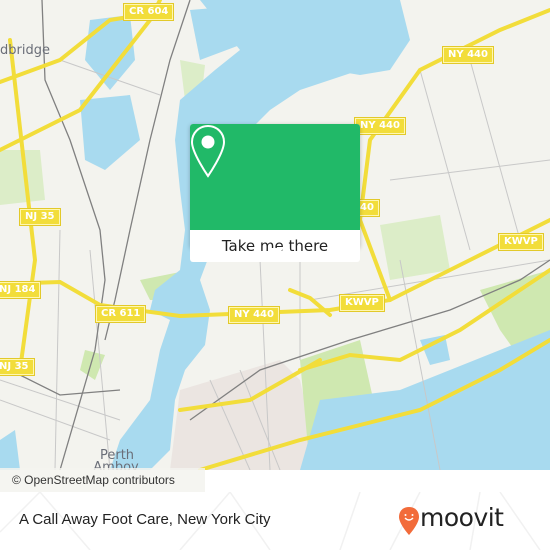 The width and height of the screenshot is (550, 550). What do you see at coordinates (17, 367) in the screenshot?
I see `road-shield-nj-35-south: NJ 35` at bounding box center [17, 367].